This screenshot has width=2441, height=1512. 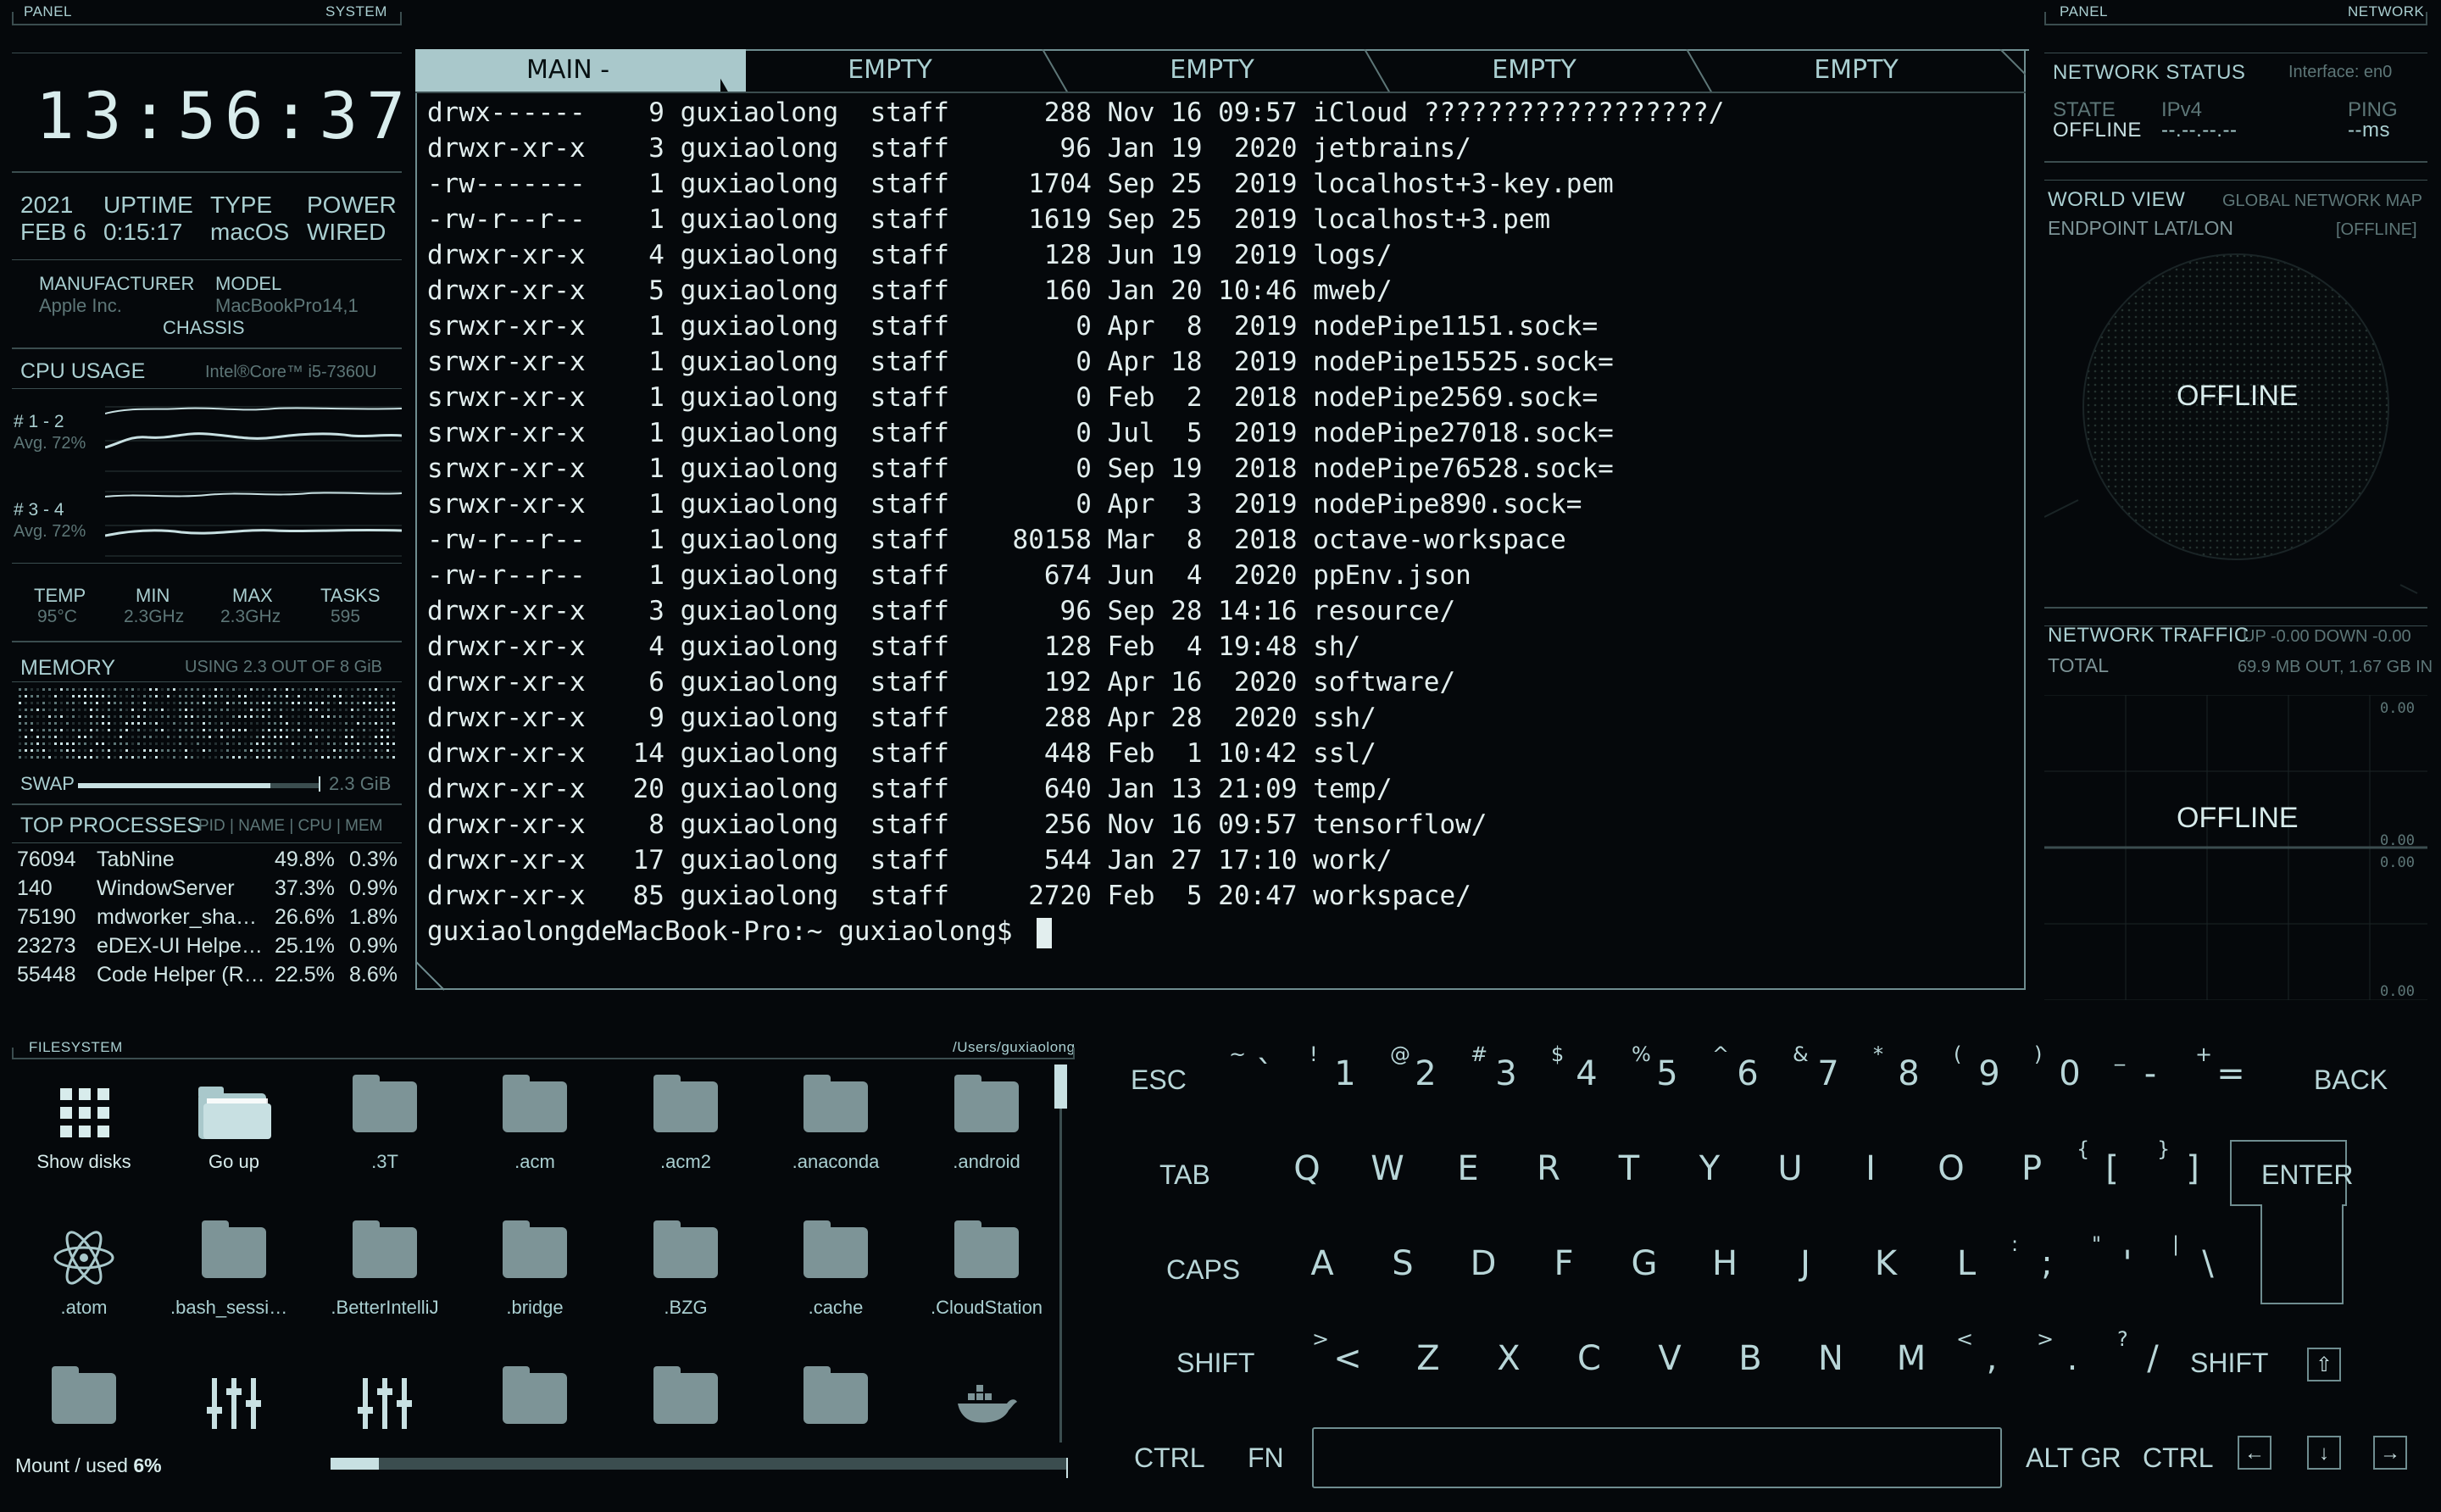 What do you see at coordinates (1985, 1068) in the screenshot?
I see `key-9: (9` at bounding box center [1985, 1068].